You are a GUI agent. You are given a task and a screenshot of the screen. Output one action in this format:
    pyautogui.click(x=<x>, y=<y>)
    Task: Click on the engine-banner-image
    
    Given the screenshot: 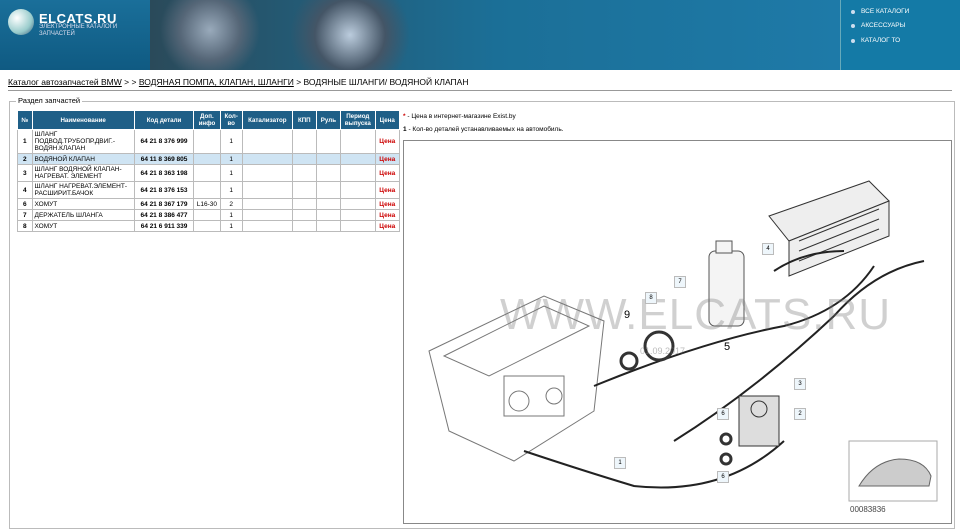 What is the action you would take?
    pyautogui.click(x=495, y=35)
    